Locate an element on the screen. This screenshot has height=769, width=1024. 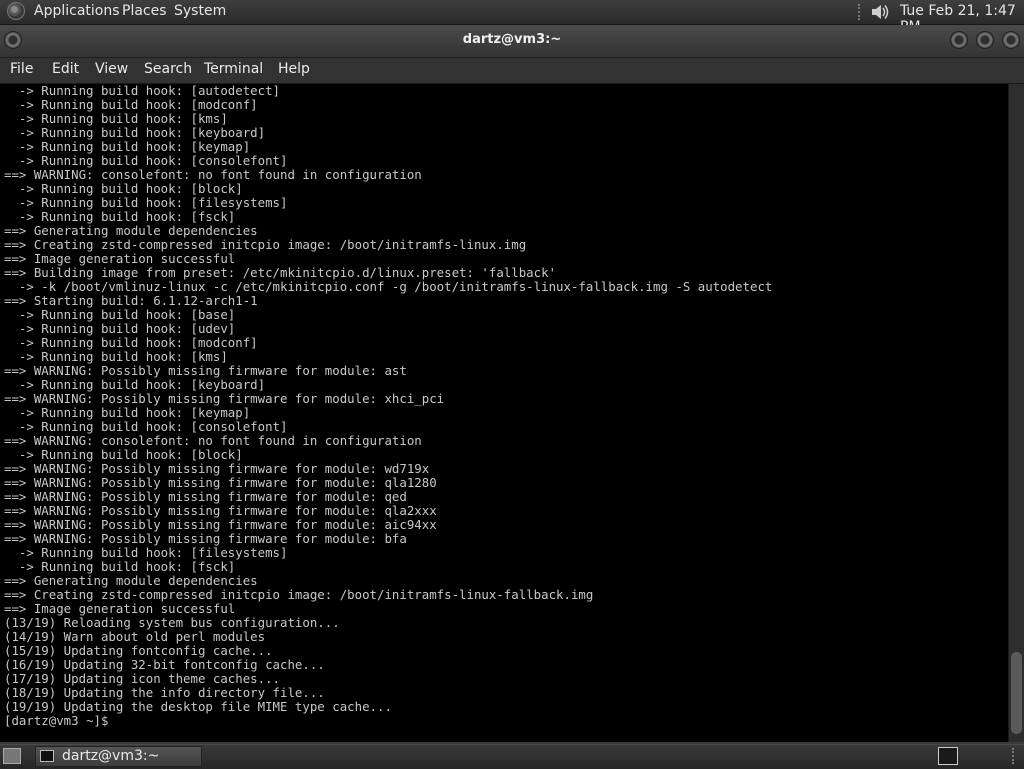
window-title: dartz@vm3:~ is located at coordinates (512, 39).